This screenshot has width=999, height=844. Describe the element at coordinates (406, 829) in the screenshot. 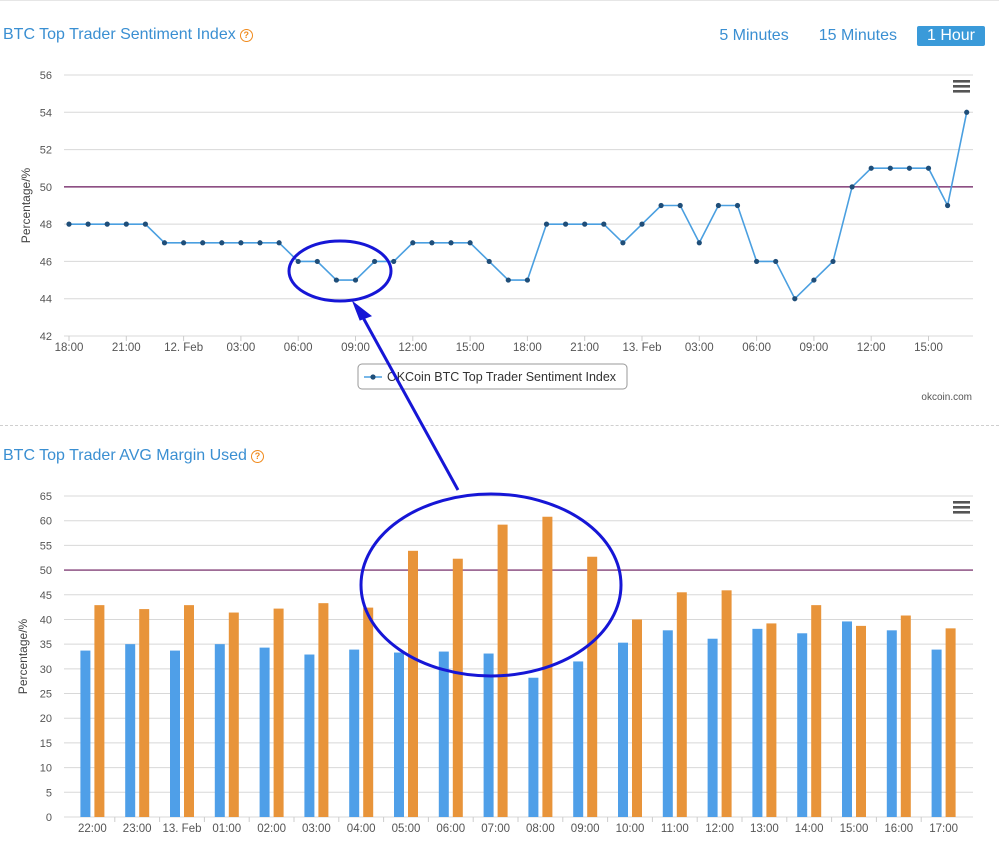

I see `x-tick-label: 05:00` at that location.